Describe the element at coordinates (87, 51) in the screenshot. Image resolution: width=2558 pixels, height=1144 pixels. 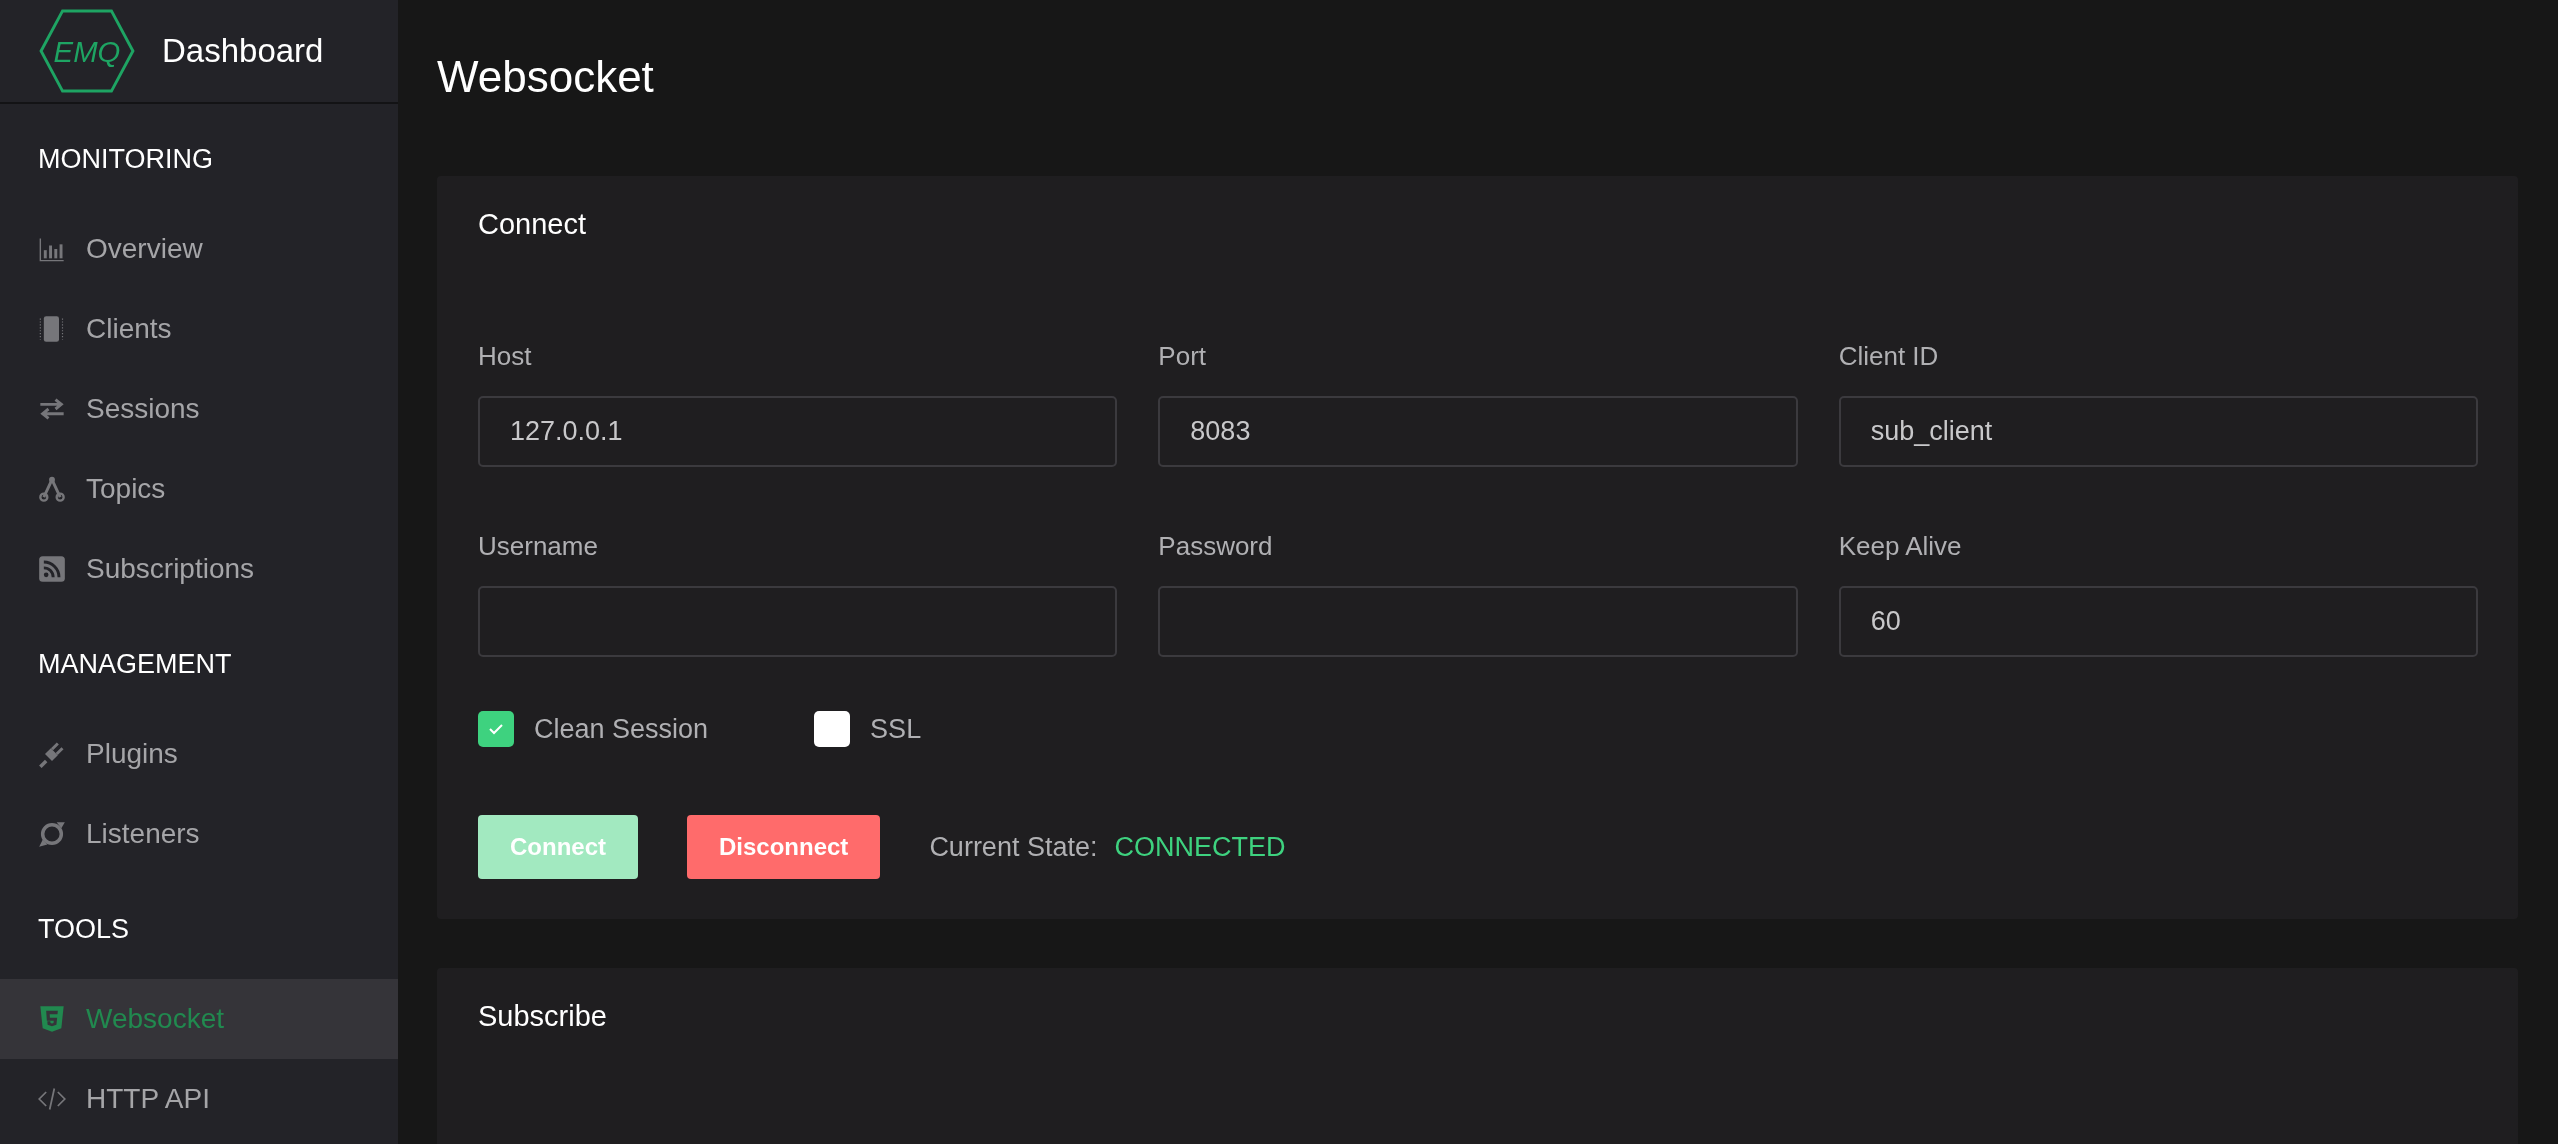
I see `logo: EMQ` at that location.